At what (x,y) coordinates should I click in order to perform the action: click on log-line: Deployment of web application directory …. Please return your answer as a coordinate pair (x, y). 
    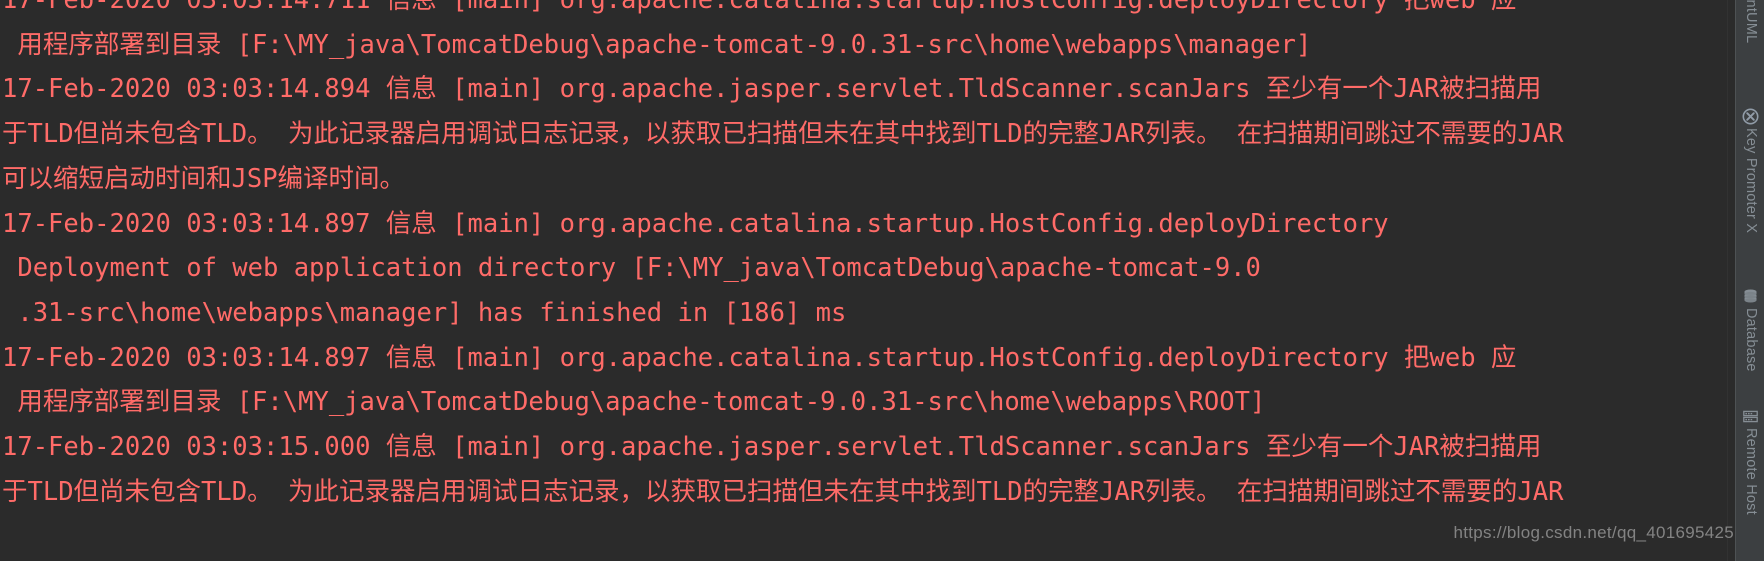
    Looking at the image, I should click on (631, 268).